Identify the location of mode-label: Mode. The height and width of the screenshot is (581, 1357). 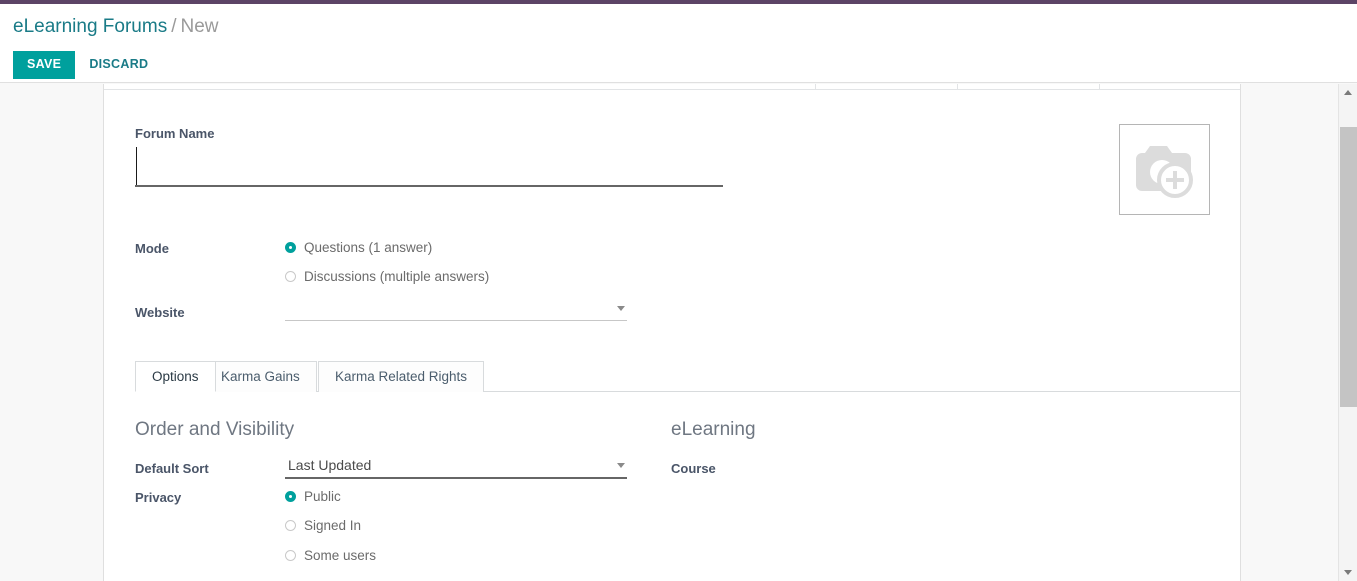
(152, 248).